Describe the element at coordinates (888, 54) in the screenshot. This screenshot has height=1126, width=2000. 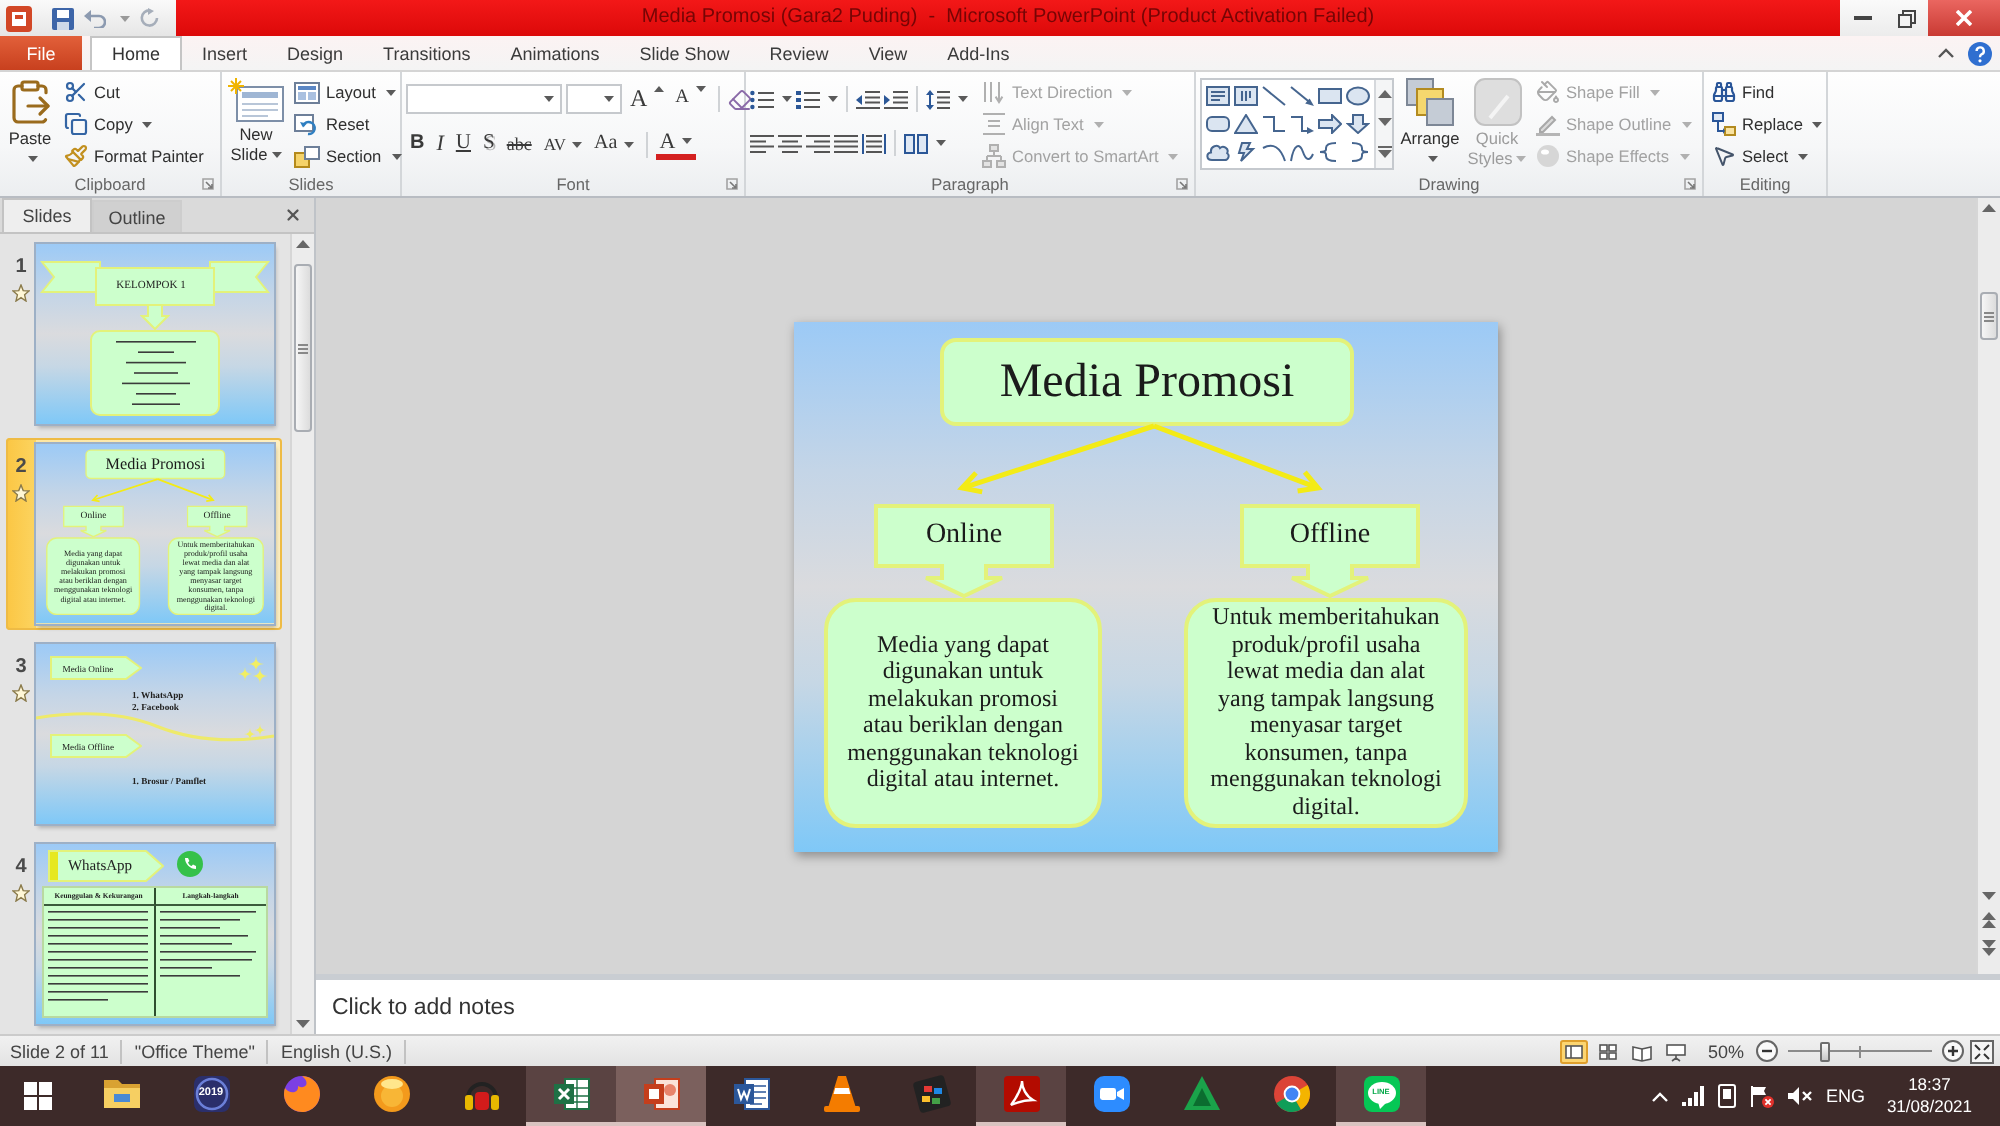
I see `ribbon-tab: View` at that location.